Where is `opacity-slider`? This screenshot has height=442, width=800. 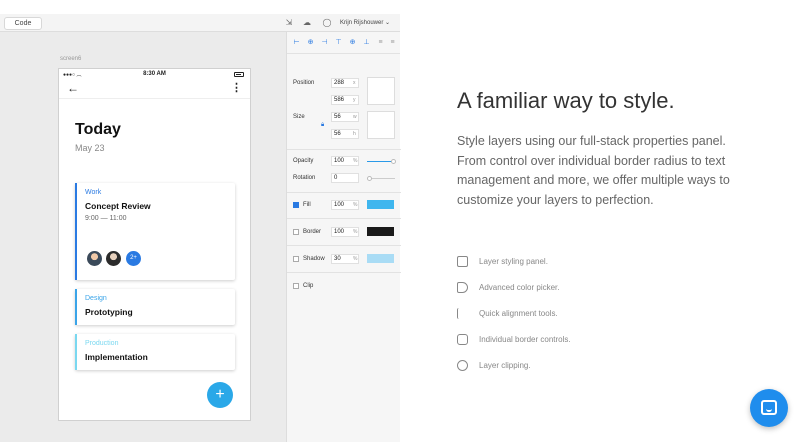
opacity-slider is located at coordinates (381, 161).